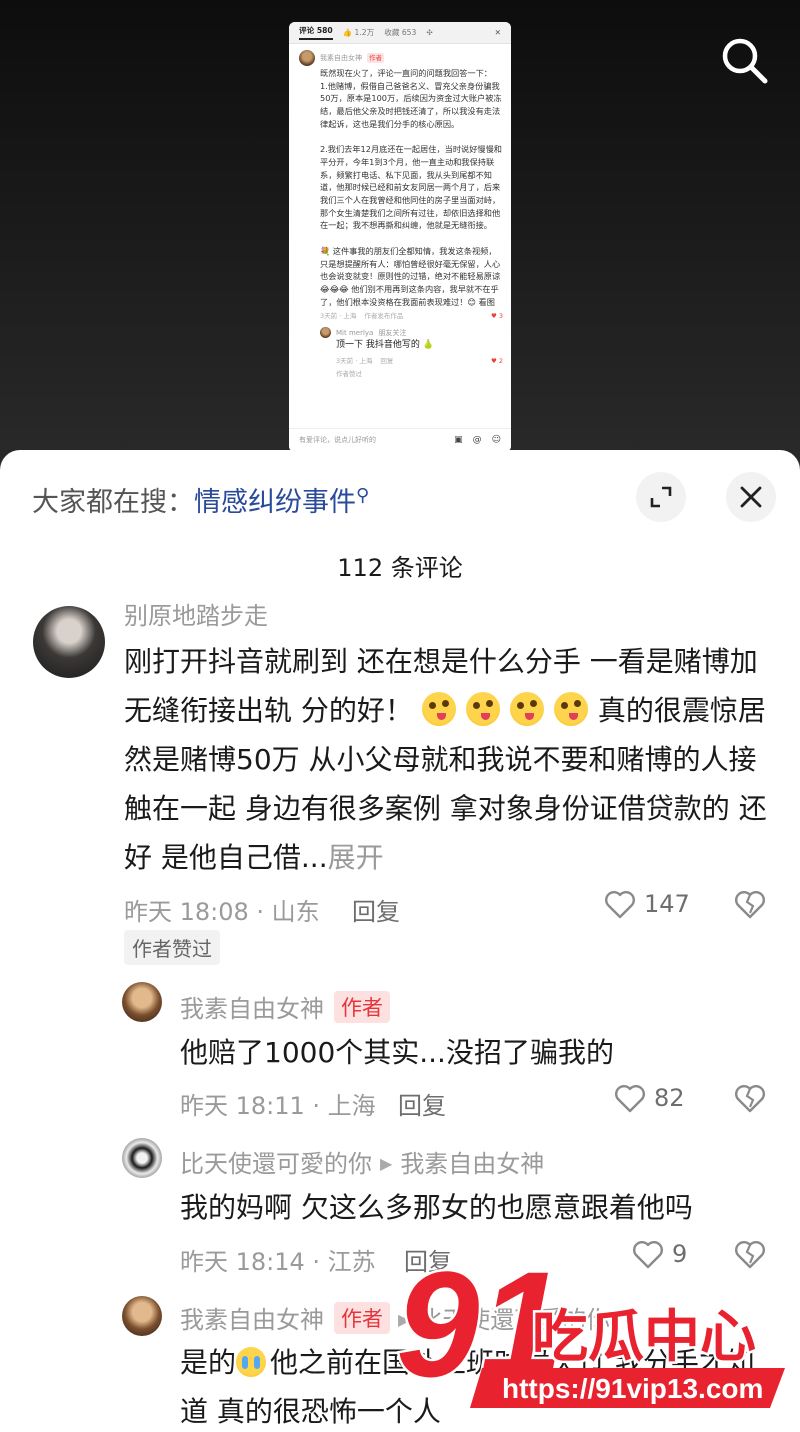 This screenshot has height=1432, width=800. What do you see at coordinates (477, 439) in the screenshot?
I see `preview-at-icon: @` at bounding box center [477, 439].